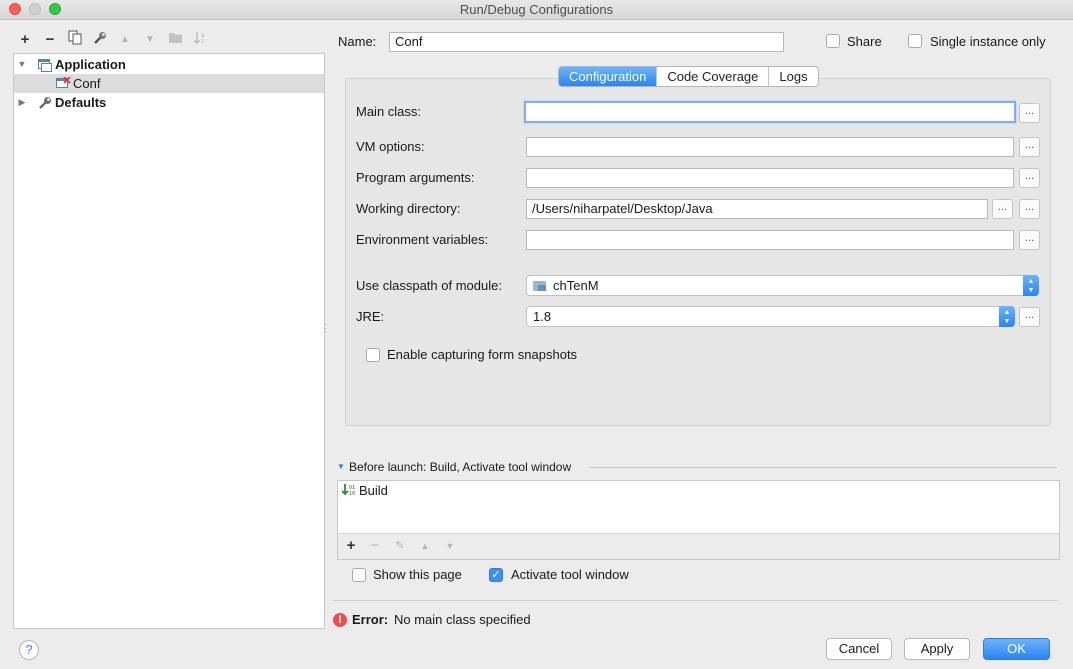 The width and height of the screenshot is (1073, 669). What do you see at coordinates (169, 102) in the screenshot?
I see `tree-item-defaults: ▶ Defaults` at bounding box center [169, 102].